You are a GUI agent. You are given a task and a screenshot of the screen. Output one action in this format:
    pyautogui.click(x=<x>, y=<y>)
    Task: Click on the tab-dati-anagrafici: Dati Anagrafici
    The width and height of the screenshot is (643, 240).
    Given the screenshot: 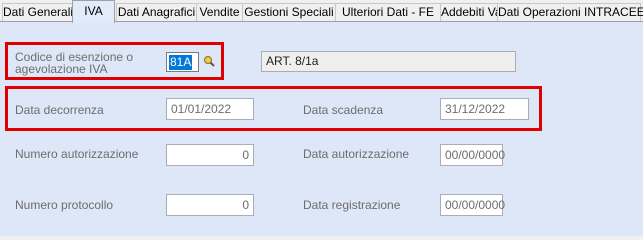 What is the action you would take?
    pyautogui.click(x=156, y=12)
    